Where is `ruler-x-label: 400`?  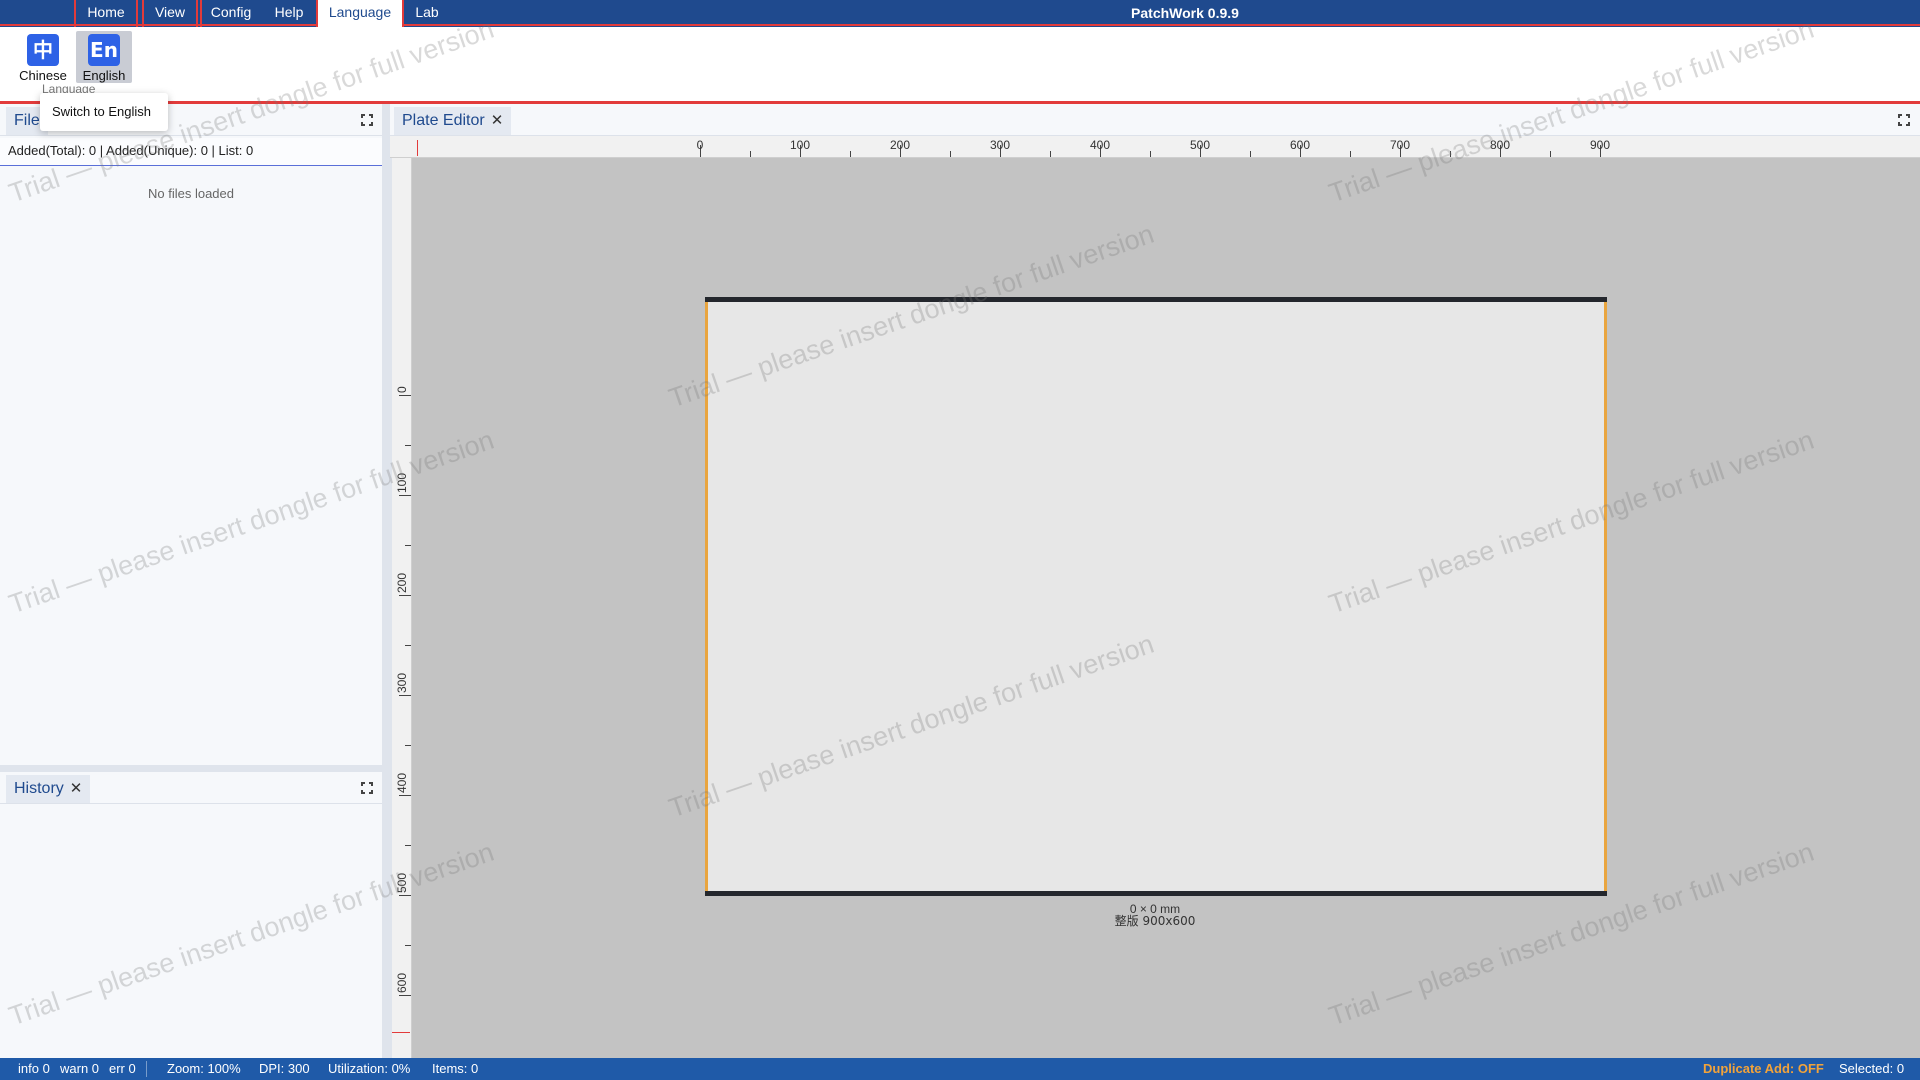 ruler-x-label: 400 is located at coordinates (1100, 145).